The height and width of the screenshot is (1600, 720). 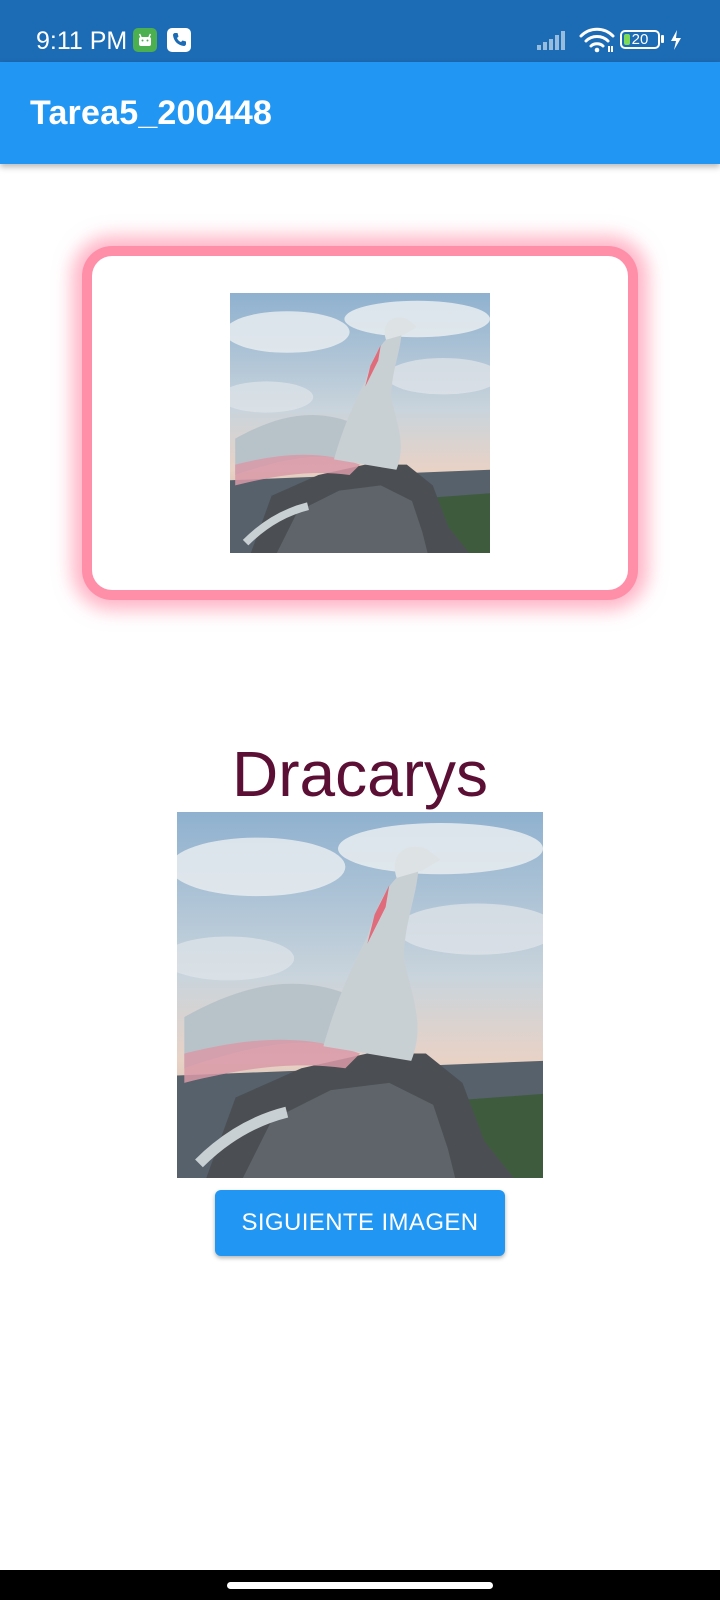 I want to click on next-image-button: SIGUIENTE IMAGEN, so click(x=360, y=1223).